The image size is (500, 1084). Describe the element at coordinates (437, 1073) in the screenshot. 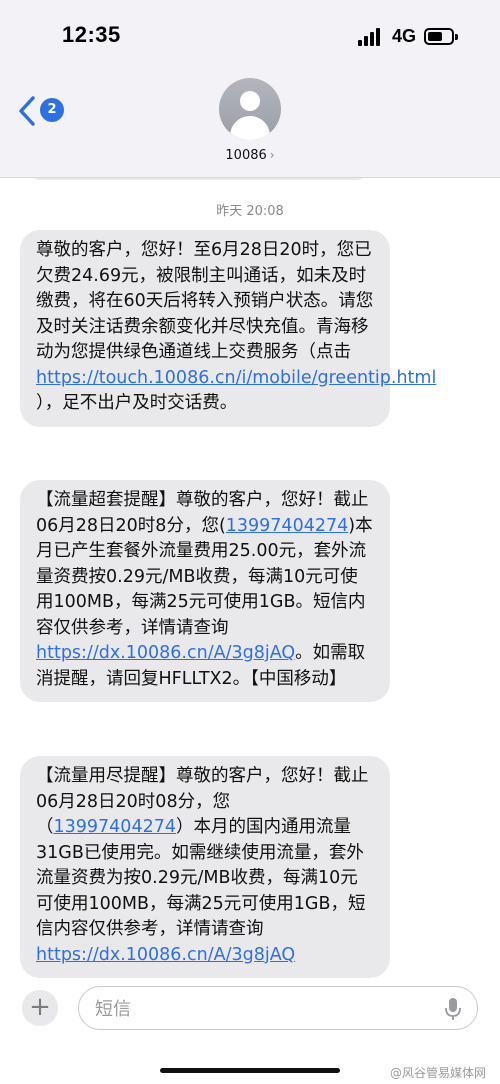

I see `watermark-text: @风谷管易媒体网` at that location.